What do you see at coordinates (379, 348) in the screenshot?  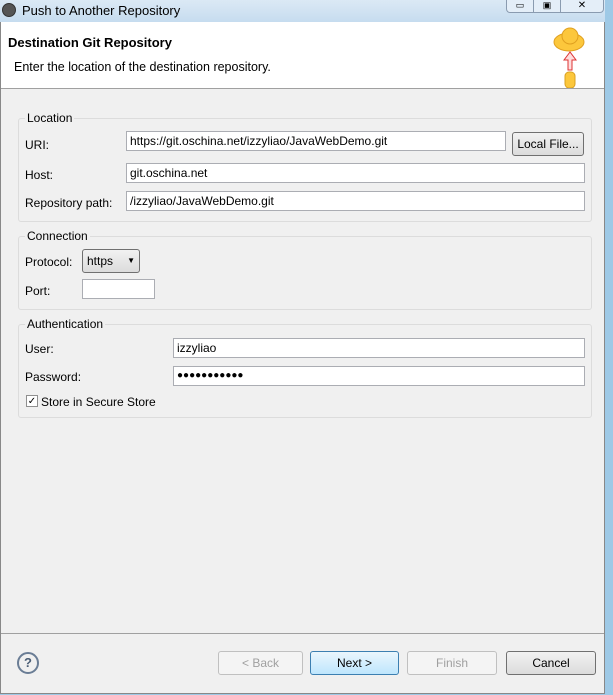 I see `user-input: izzyliao` at bounding box center [379, 348].